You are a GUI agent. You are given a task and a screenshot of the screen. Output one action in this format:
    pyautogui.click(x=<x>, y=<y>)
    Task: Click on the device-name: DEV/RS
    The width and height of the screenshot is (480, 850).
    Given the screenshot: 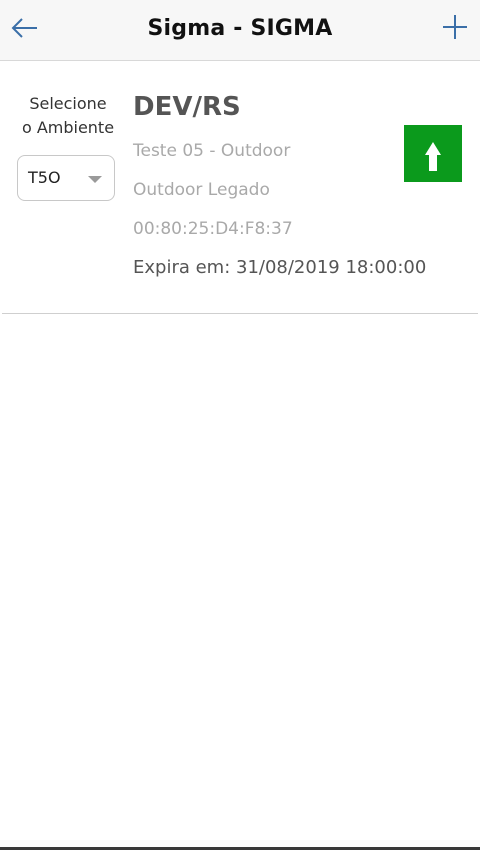 What is the action you would take?
    pyautogui.click(x=187, y=107)
    